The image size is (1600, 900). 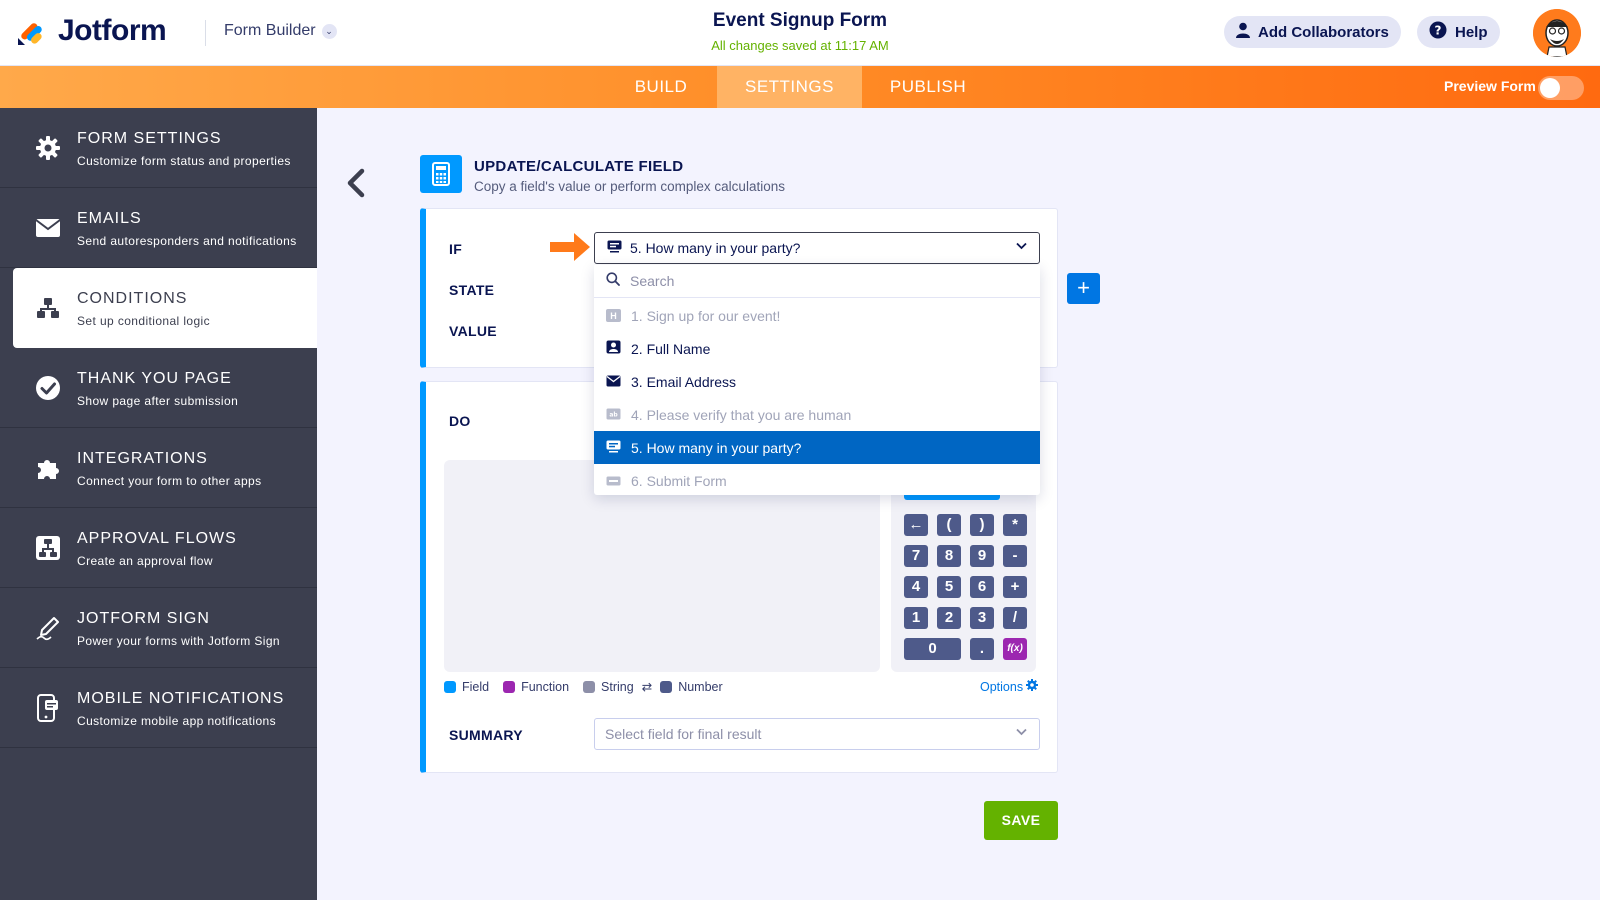 I want to click on help-button: ? Help, so click(x=1458, y=32).